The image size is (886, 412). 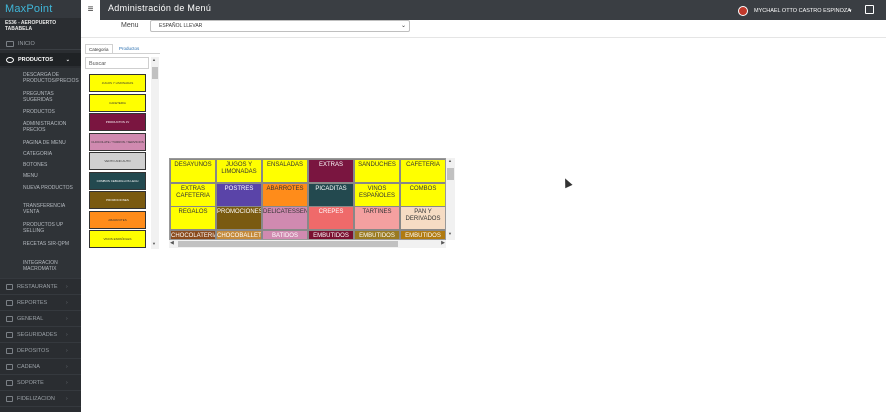 What do you see at coordinates (193, 171) in the screenshot?
I see `product-tile: DESAYUNOS` at bounding box center [193, 171].